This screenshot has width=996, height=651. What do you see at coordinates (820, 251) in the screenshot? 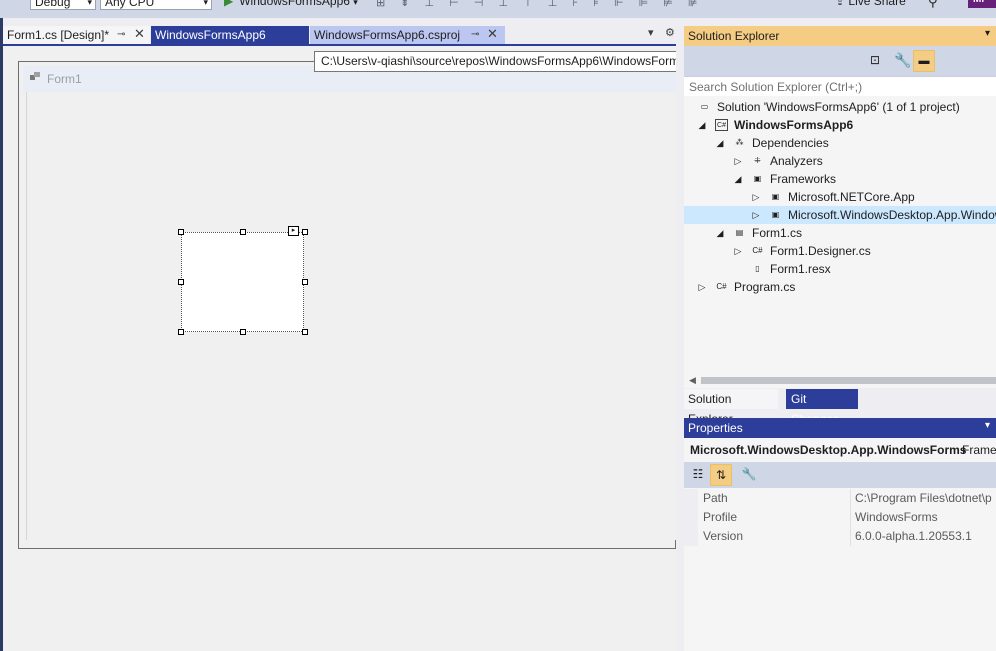
I see `tree-item-label: Form1.Designer.cs` at bounding box center [820, 251].